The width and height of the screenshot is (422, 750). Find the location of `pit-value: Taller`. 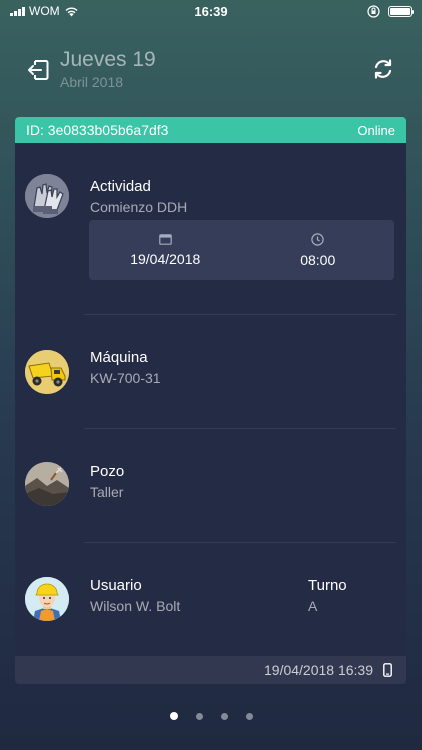

pit-value: Taller is located at coordinates (107, 492).